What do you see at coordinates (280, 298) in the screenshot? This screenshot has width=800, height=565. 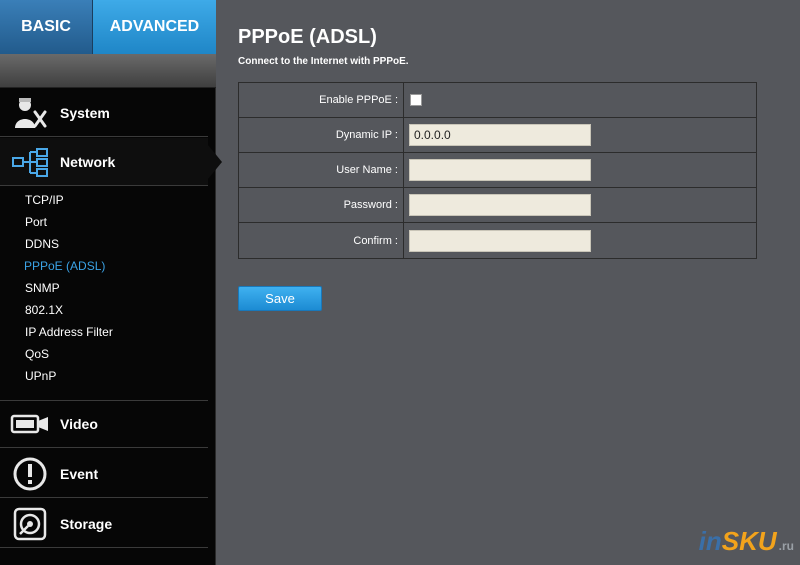 I see `save-button: Save` at bounding box center [280, 298].